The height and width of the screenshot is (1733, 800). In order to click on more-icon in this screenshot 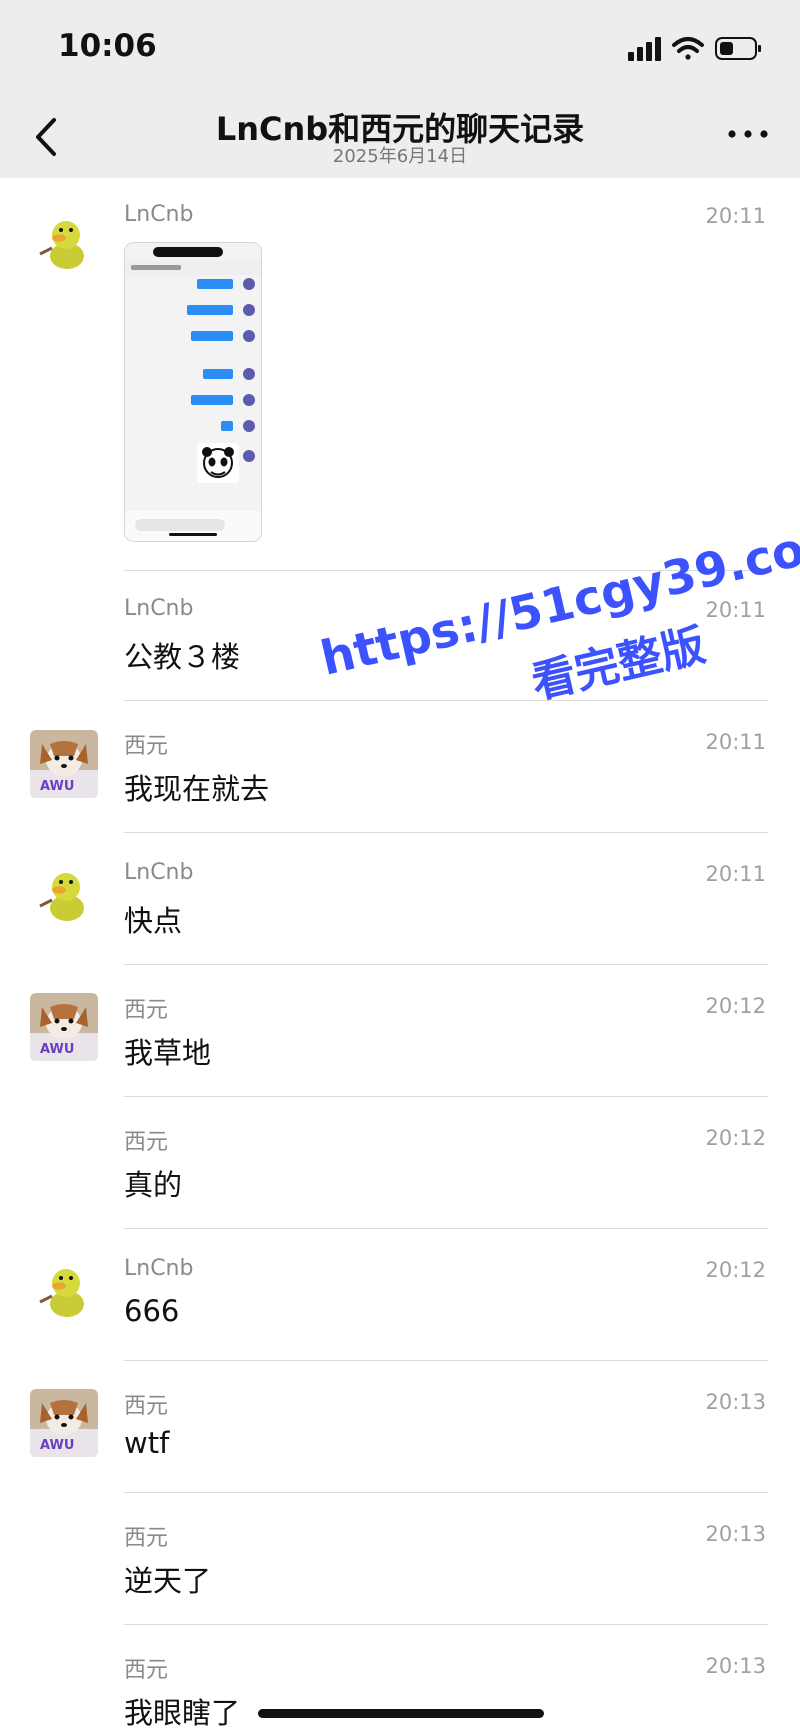, I will do `click(748, 134)`.